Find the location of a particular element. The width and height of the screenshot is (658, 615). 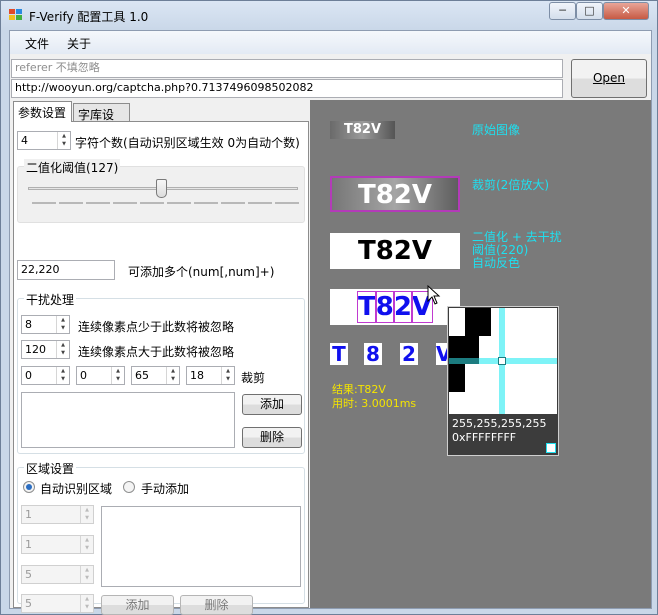

tab-params: 参数设置 is located at coordinates (42, 111).